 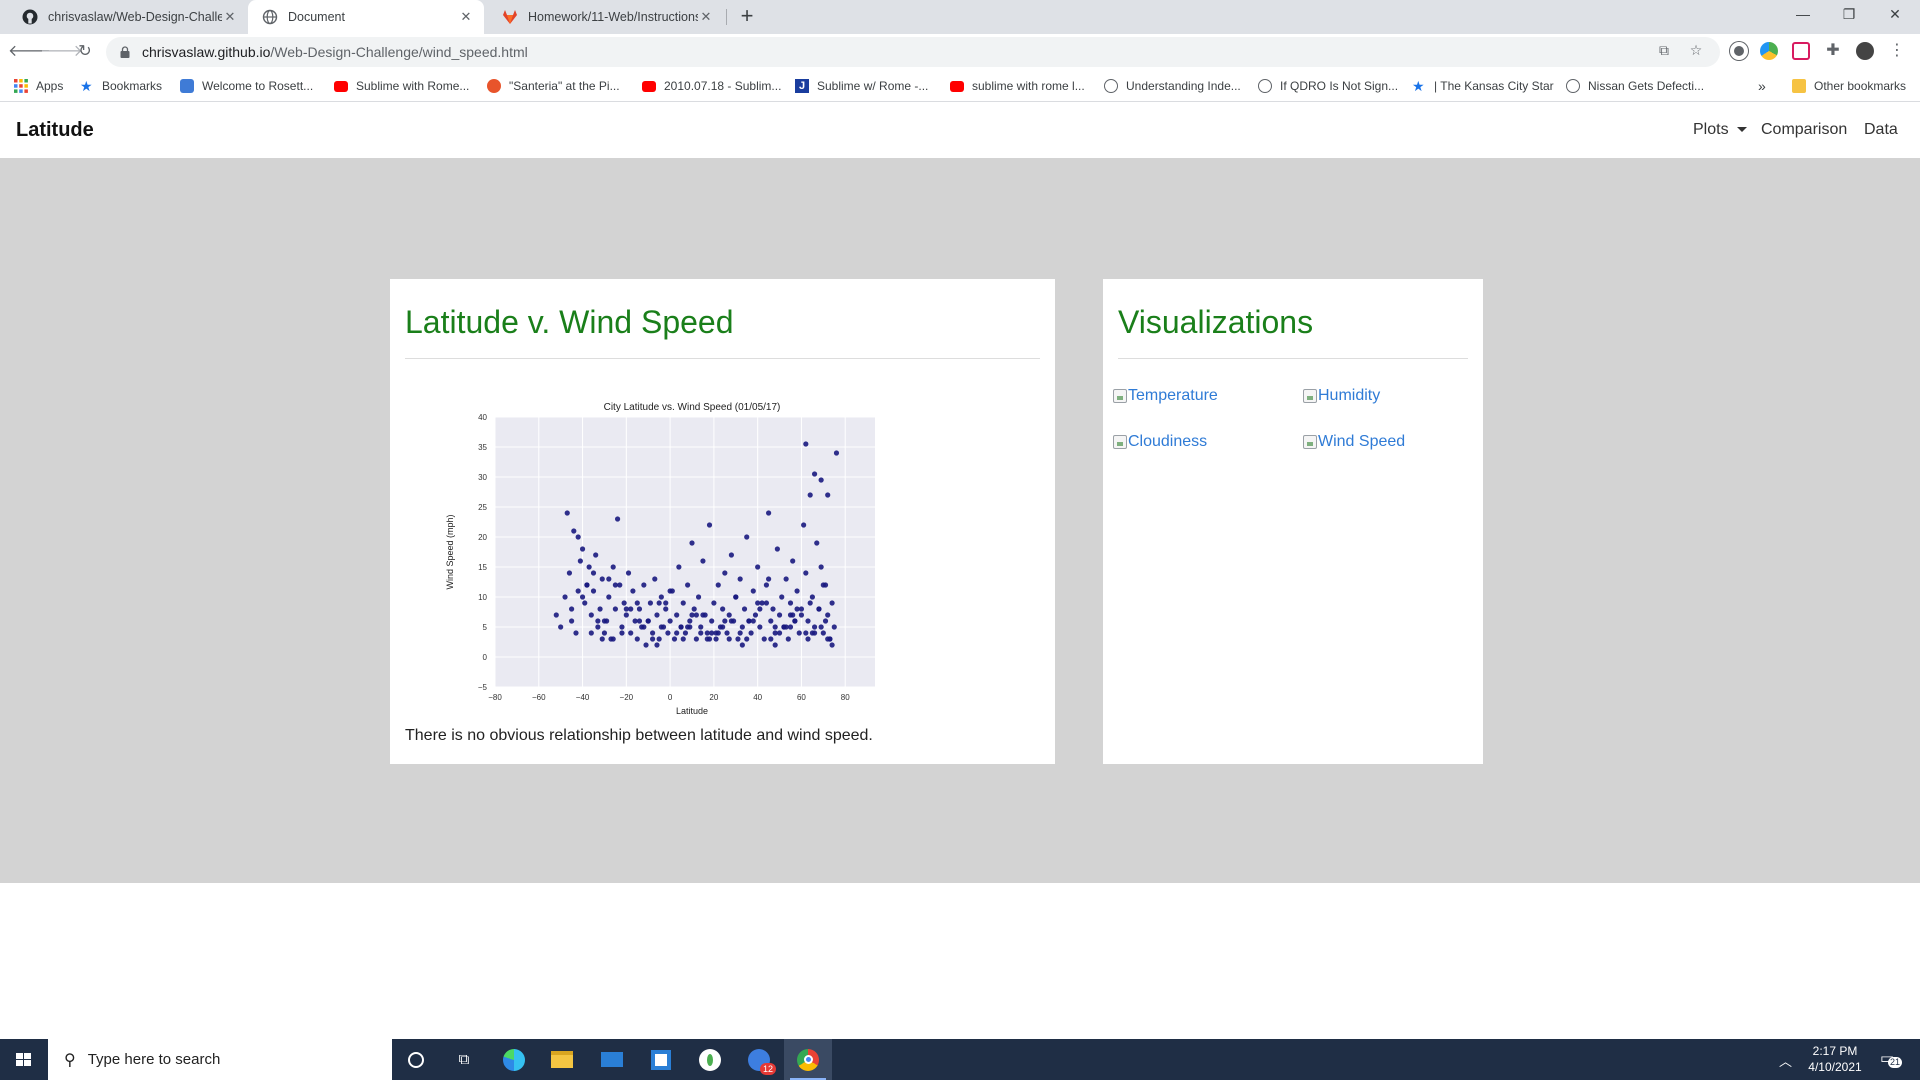 What do you see at coordinates (1833, 51) in the screenshot?
I see `puzzle-icon: ✚` at bounding box center [1833, 51].